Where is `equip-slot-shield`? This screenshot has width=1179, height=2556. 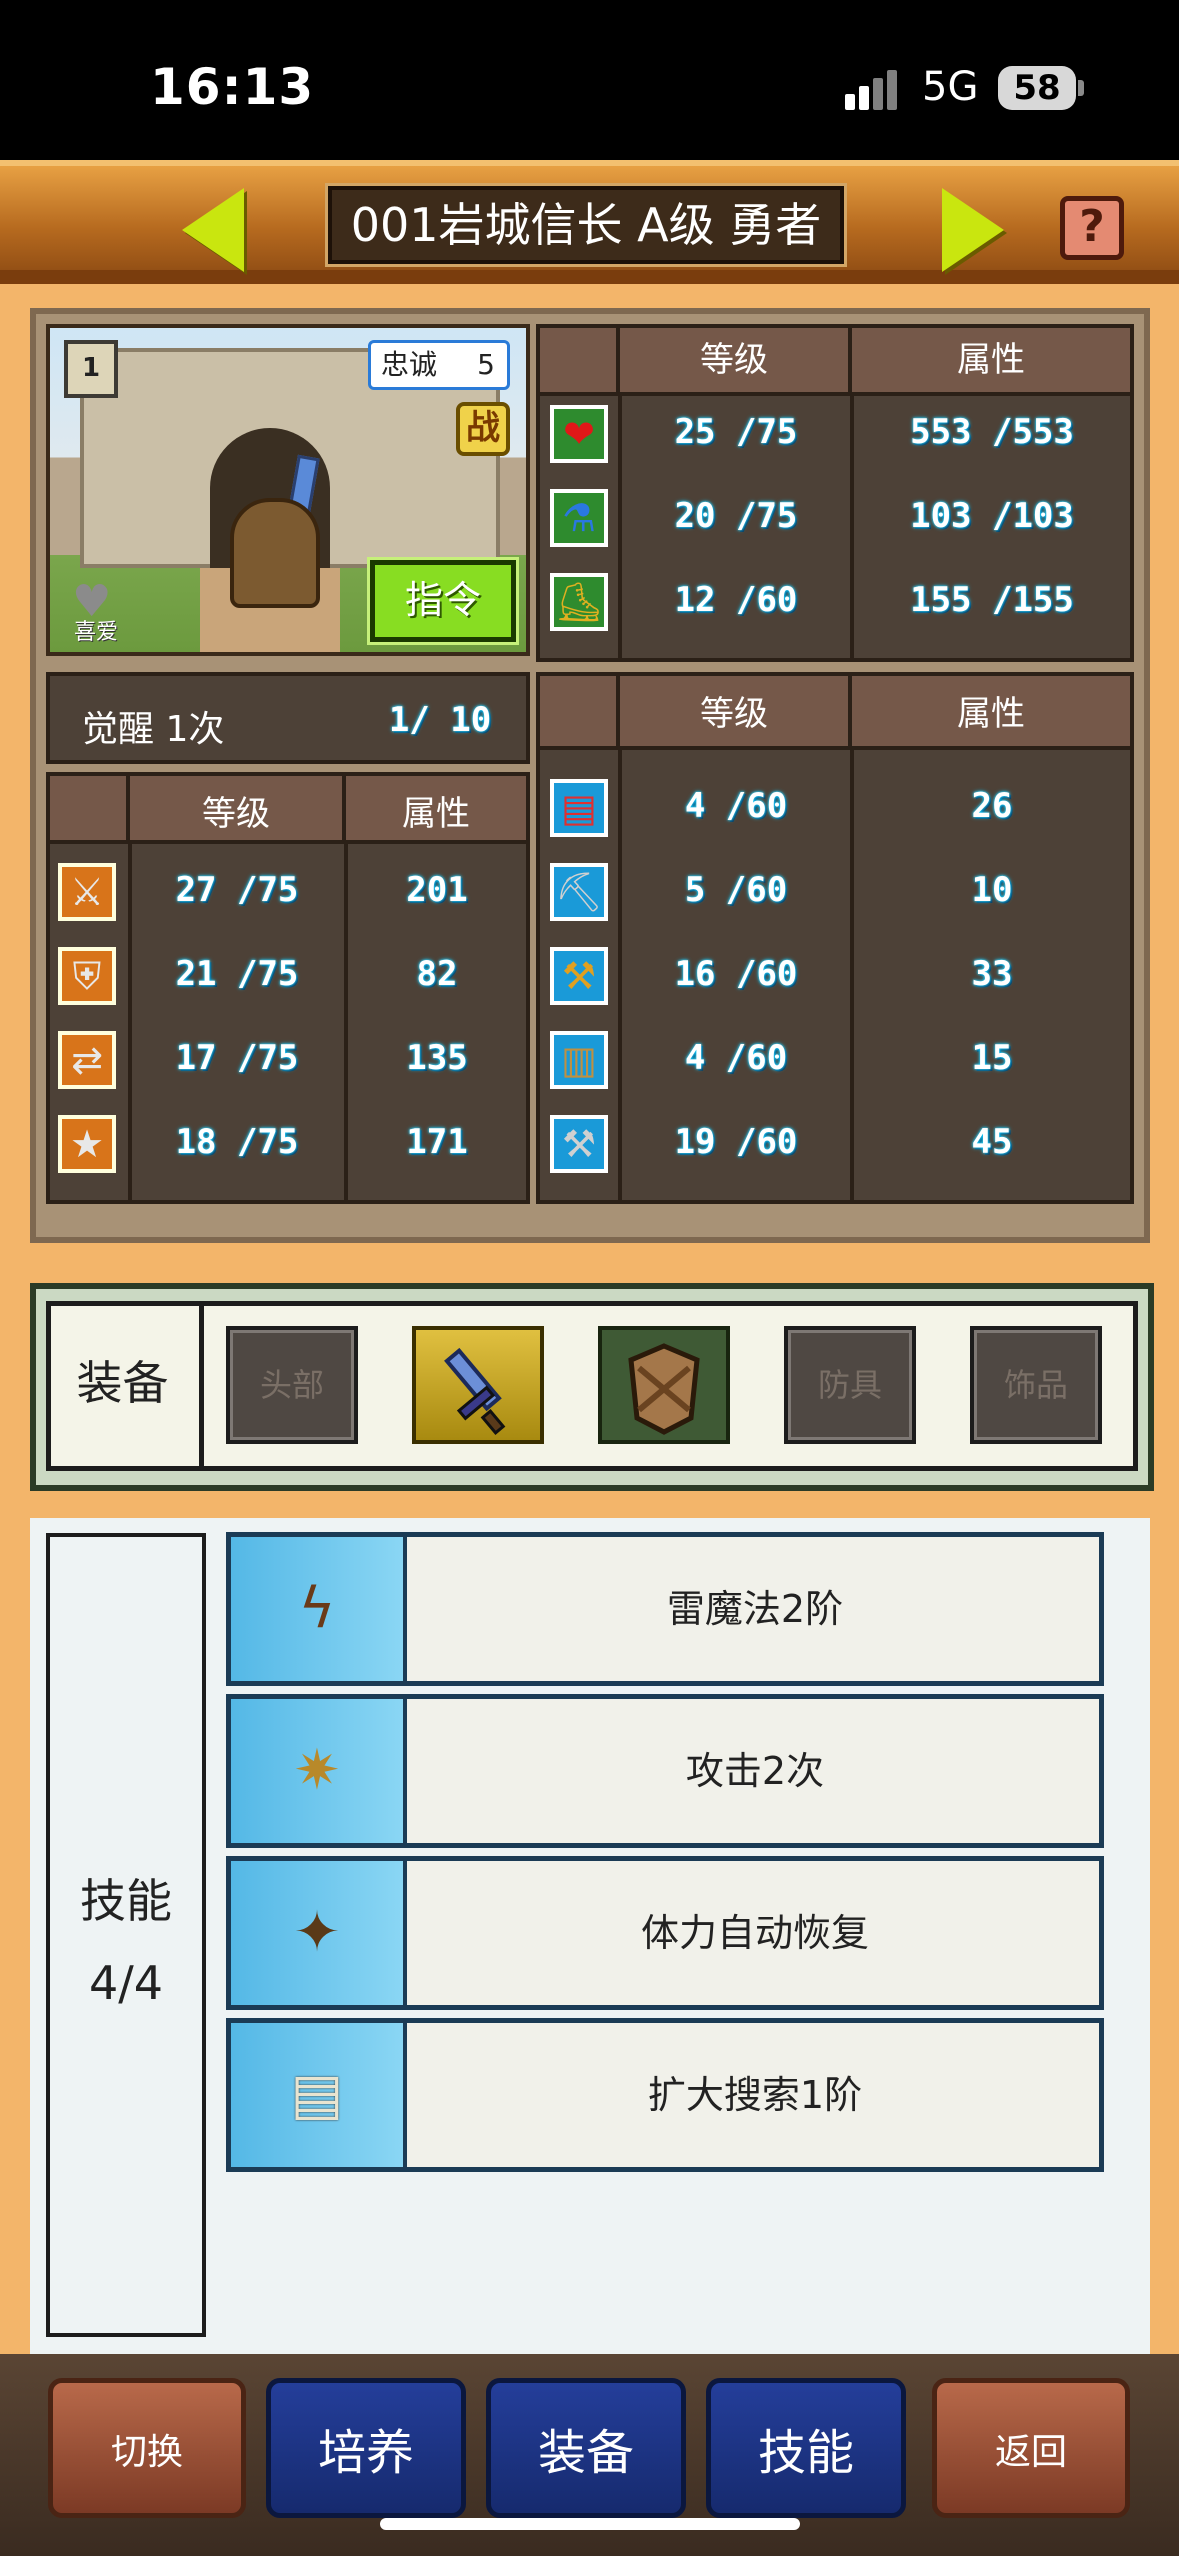
equip-slot-shield is located at coordinates (664, 1385).